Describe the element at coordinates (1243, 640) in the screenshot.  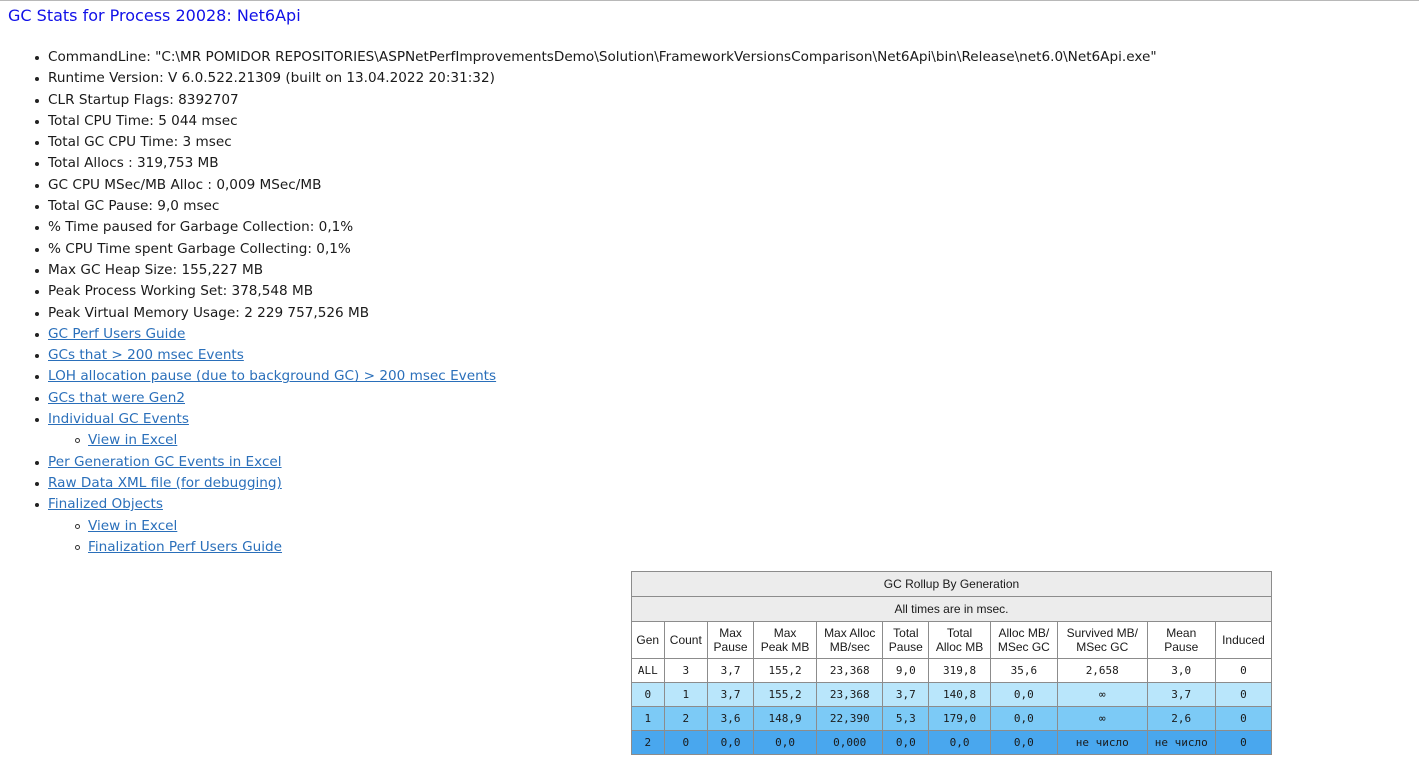
I see `rollup-column-header: Induced` at that location.